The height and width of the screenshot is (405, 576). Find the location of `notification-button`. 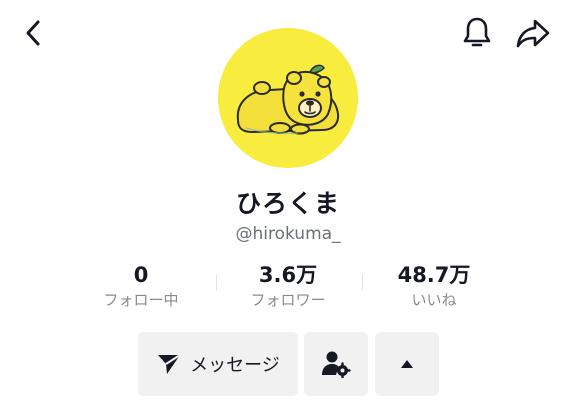

notification-button is located at coordinates (477, 33).